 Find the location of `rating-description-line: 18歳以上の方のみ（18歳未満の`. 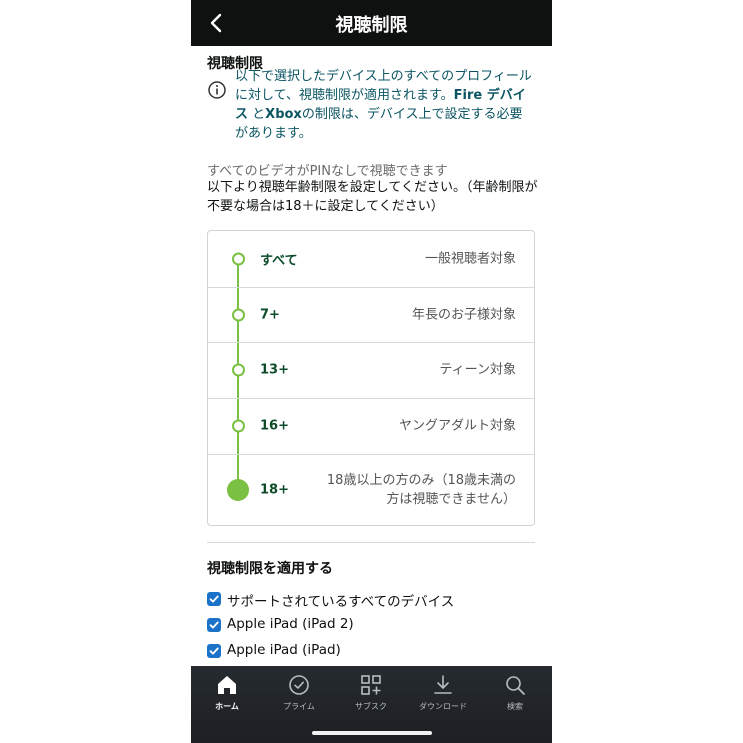

rating-description-line: 18歳以上の方のみ（18歳未満の is located at coordinates (421, 480).